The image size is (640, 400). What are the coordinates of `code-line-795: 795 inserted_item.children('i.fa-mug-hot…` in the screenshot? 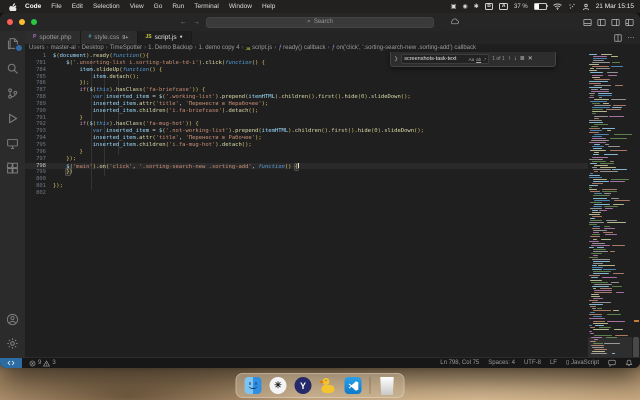 It's located at (306, 145).